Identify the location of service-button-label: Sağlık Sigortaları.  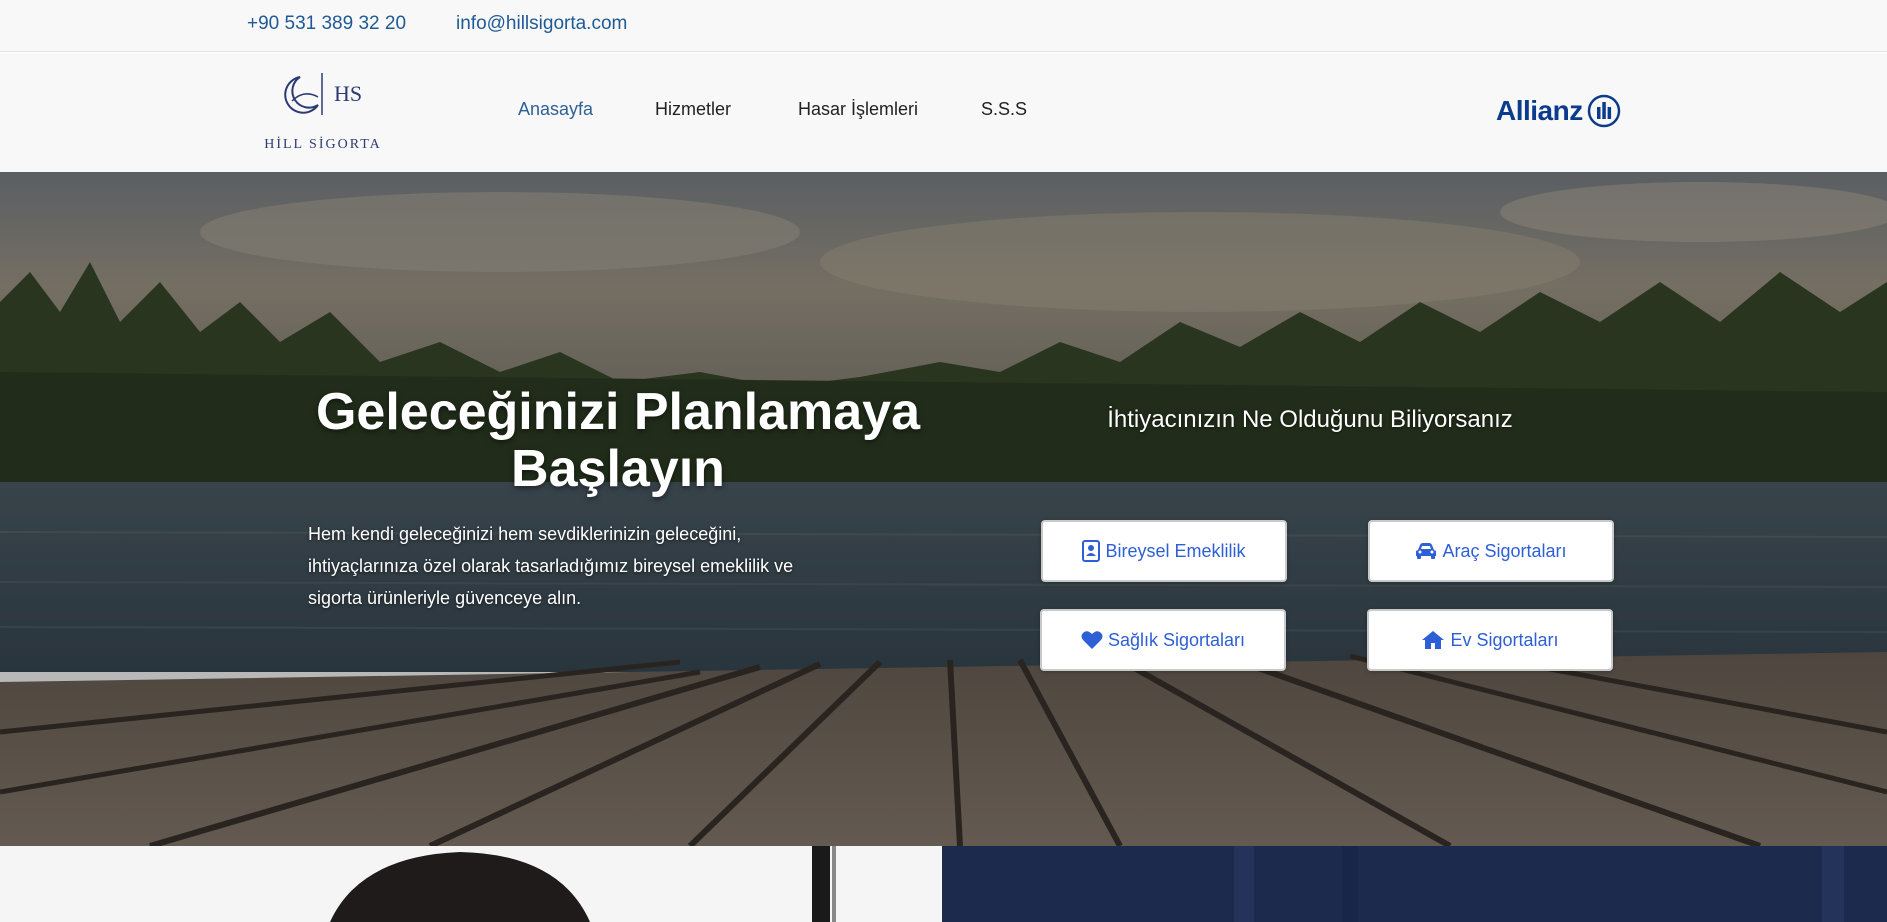
(1176, 639).